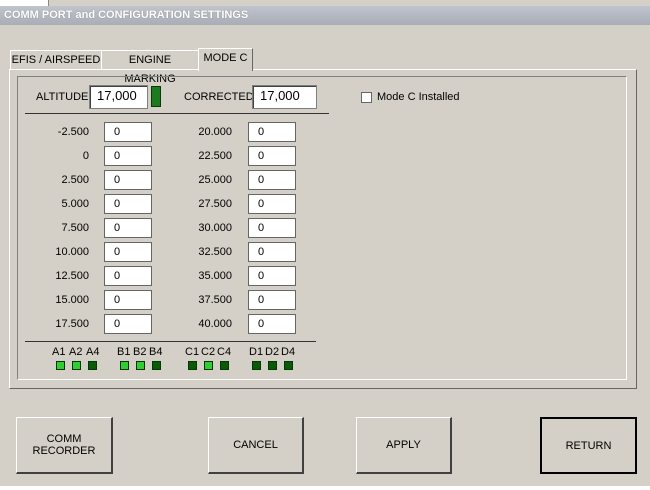 This screenshot has width=650, height=490. What do you see at coordinates (288, 352) in the screenshot?
I see `bit-label: D4` at bounding box center [288, 352].